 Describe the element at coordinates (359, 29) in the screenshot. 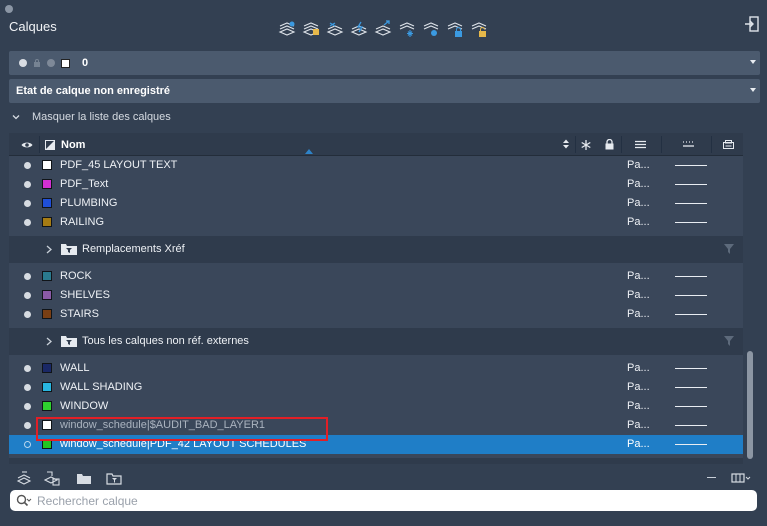

I see `set-current-icon` at that location.